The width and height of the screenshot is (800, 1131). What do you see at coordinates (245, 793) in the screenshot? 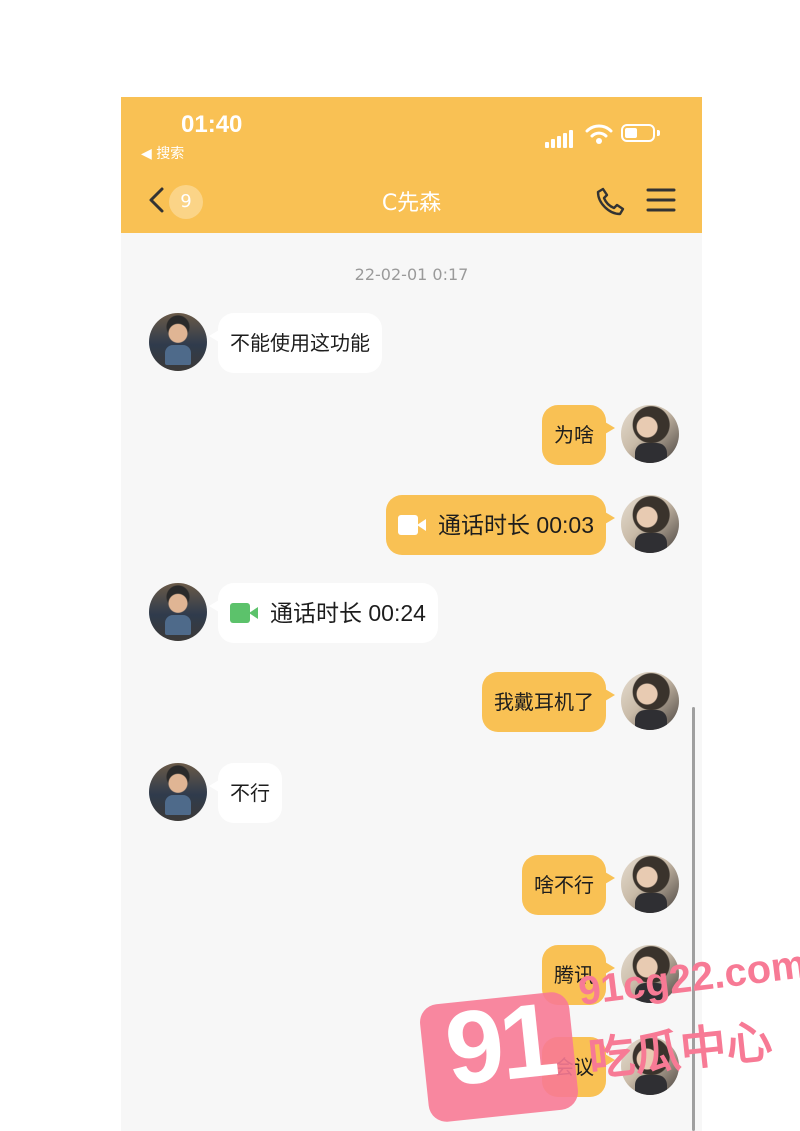
I see `message-bubble-incoming: 不行` at bounding box center [245, 793].